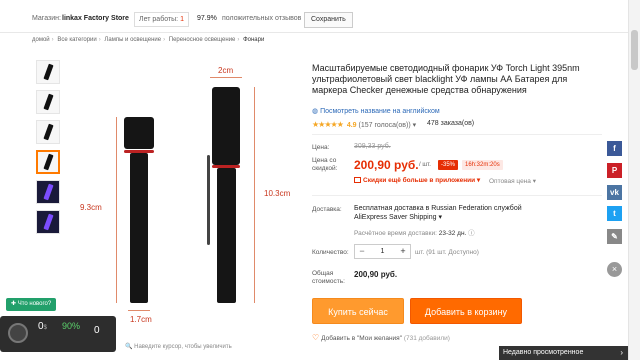  I want to click on app-discount-link: Скидки ещё больше в приложении ▾, so click(417, 180).